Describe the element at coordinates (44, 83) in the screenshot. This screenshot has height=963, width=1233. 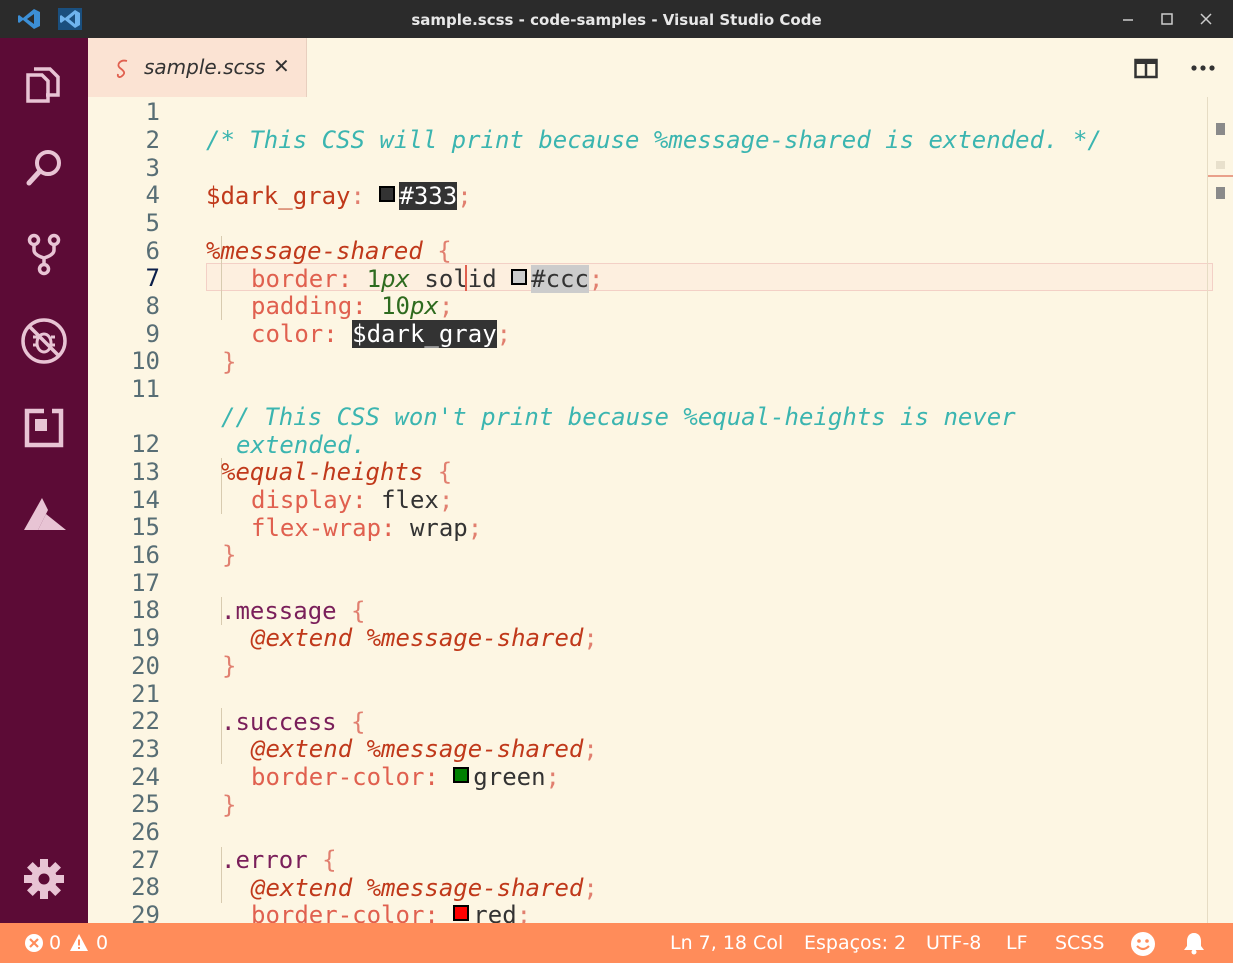
I see `explorer-icon` at that location.